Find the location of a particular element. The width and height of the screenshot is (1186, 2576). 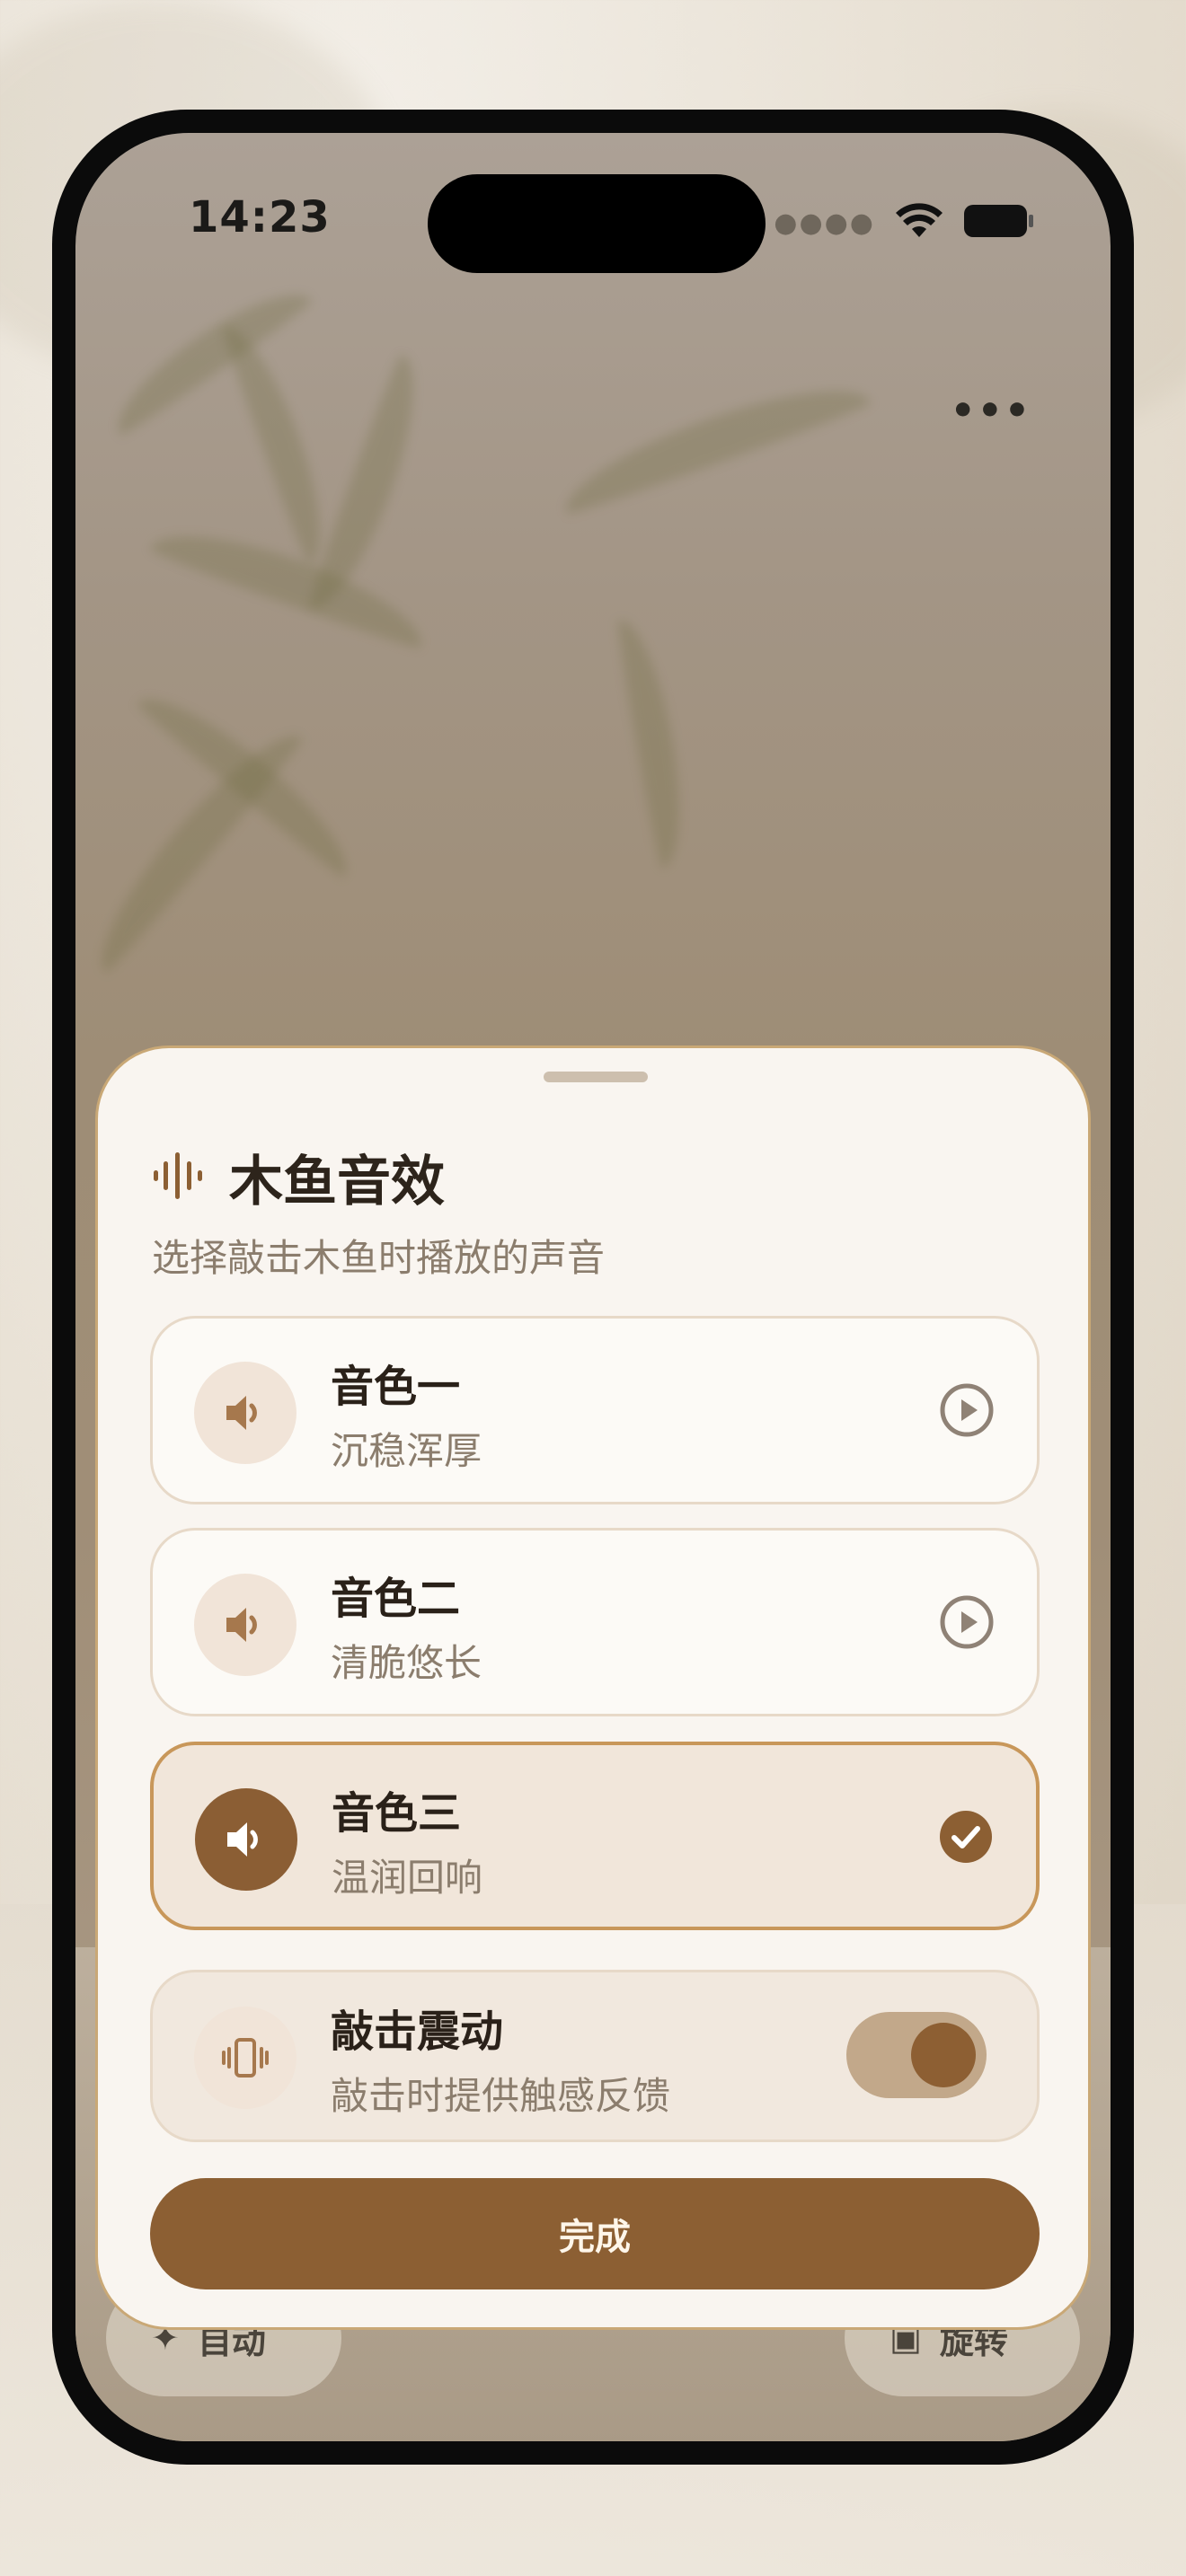

done-button: 完成 is located at coordinates (595, 2233).